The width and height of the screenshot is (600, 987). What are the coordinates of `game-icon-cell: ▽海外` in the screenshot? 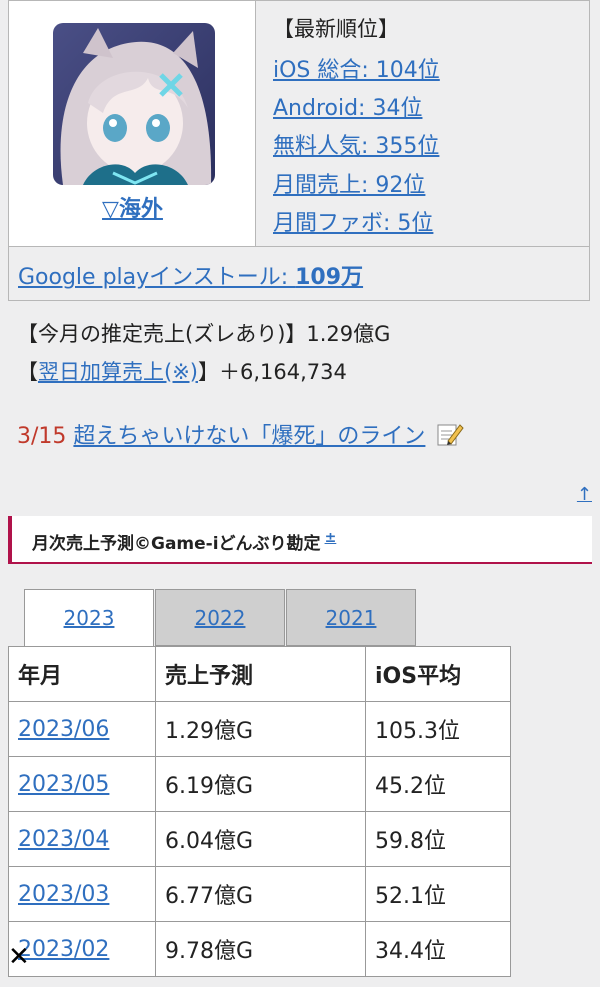 It's located at (132, 123).